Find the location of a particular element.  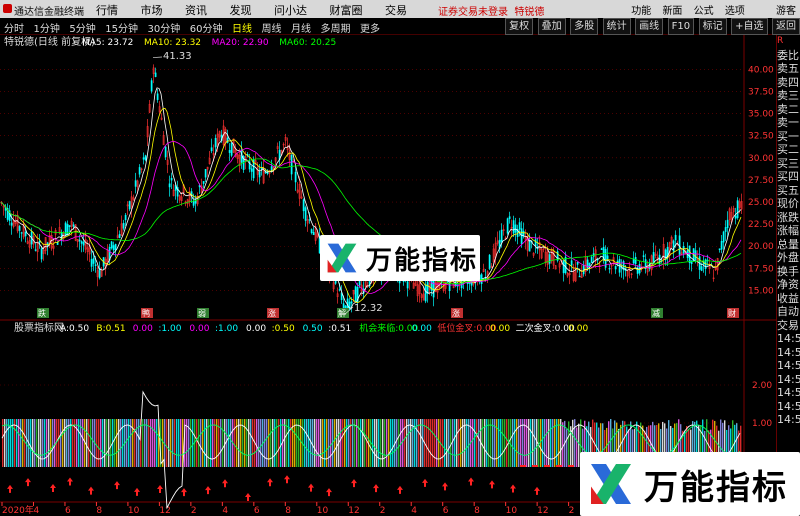

back-button: 返回 is located at coordinates (786, 26).